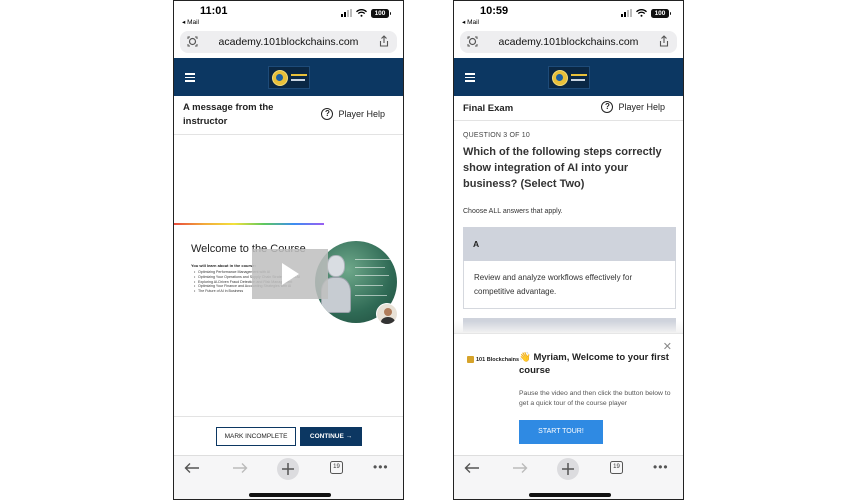  I want to click on lesson-footer: MARK INCOMPLETE CONTINUE →, so click(288, 435).